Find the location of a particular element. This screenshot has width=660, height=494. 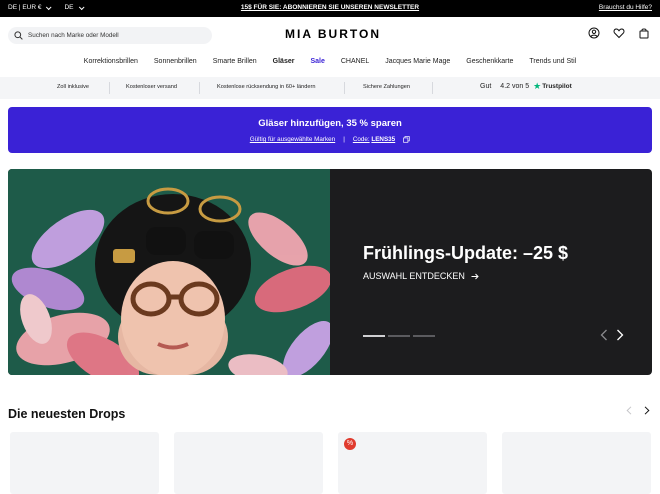

help-link: Brauchst du Hilfe? is located at coordinates (625, 7).